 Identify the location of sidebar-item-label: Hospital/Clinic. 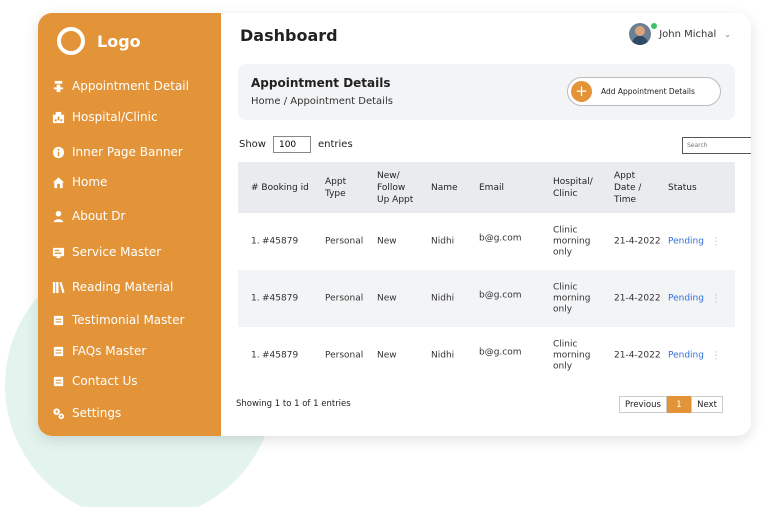
(115, 117).